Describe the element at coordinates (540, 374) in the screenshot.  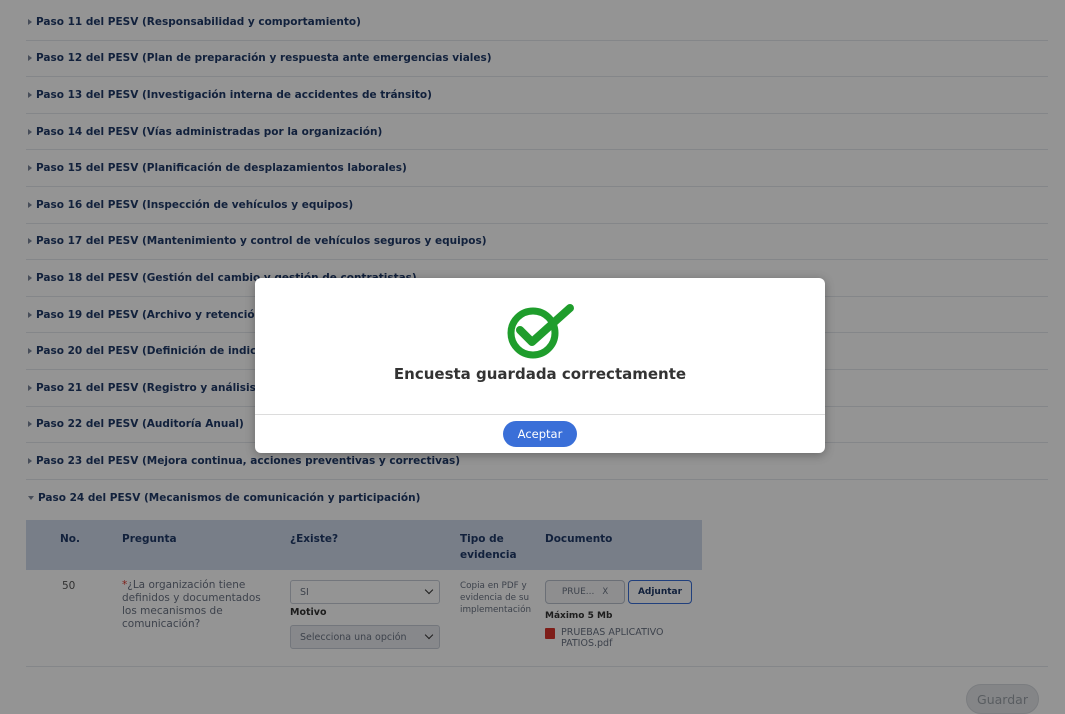
I see `modal-title: Encuesta guardada correctamente` at that location.